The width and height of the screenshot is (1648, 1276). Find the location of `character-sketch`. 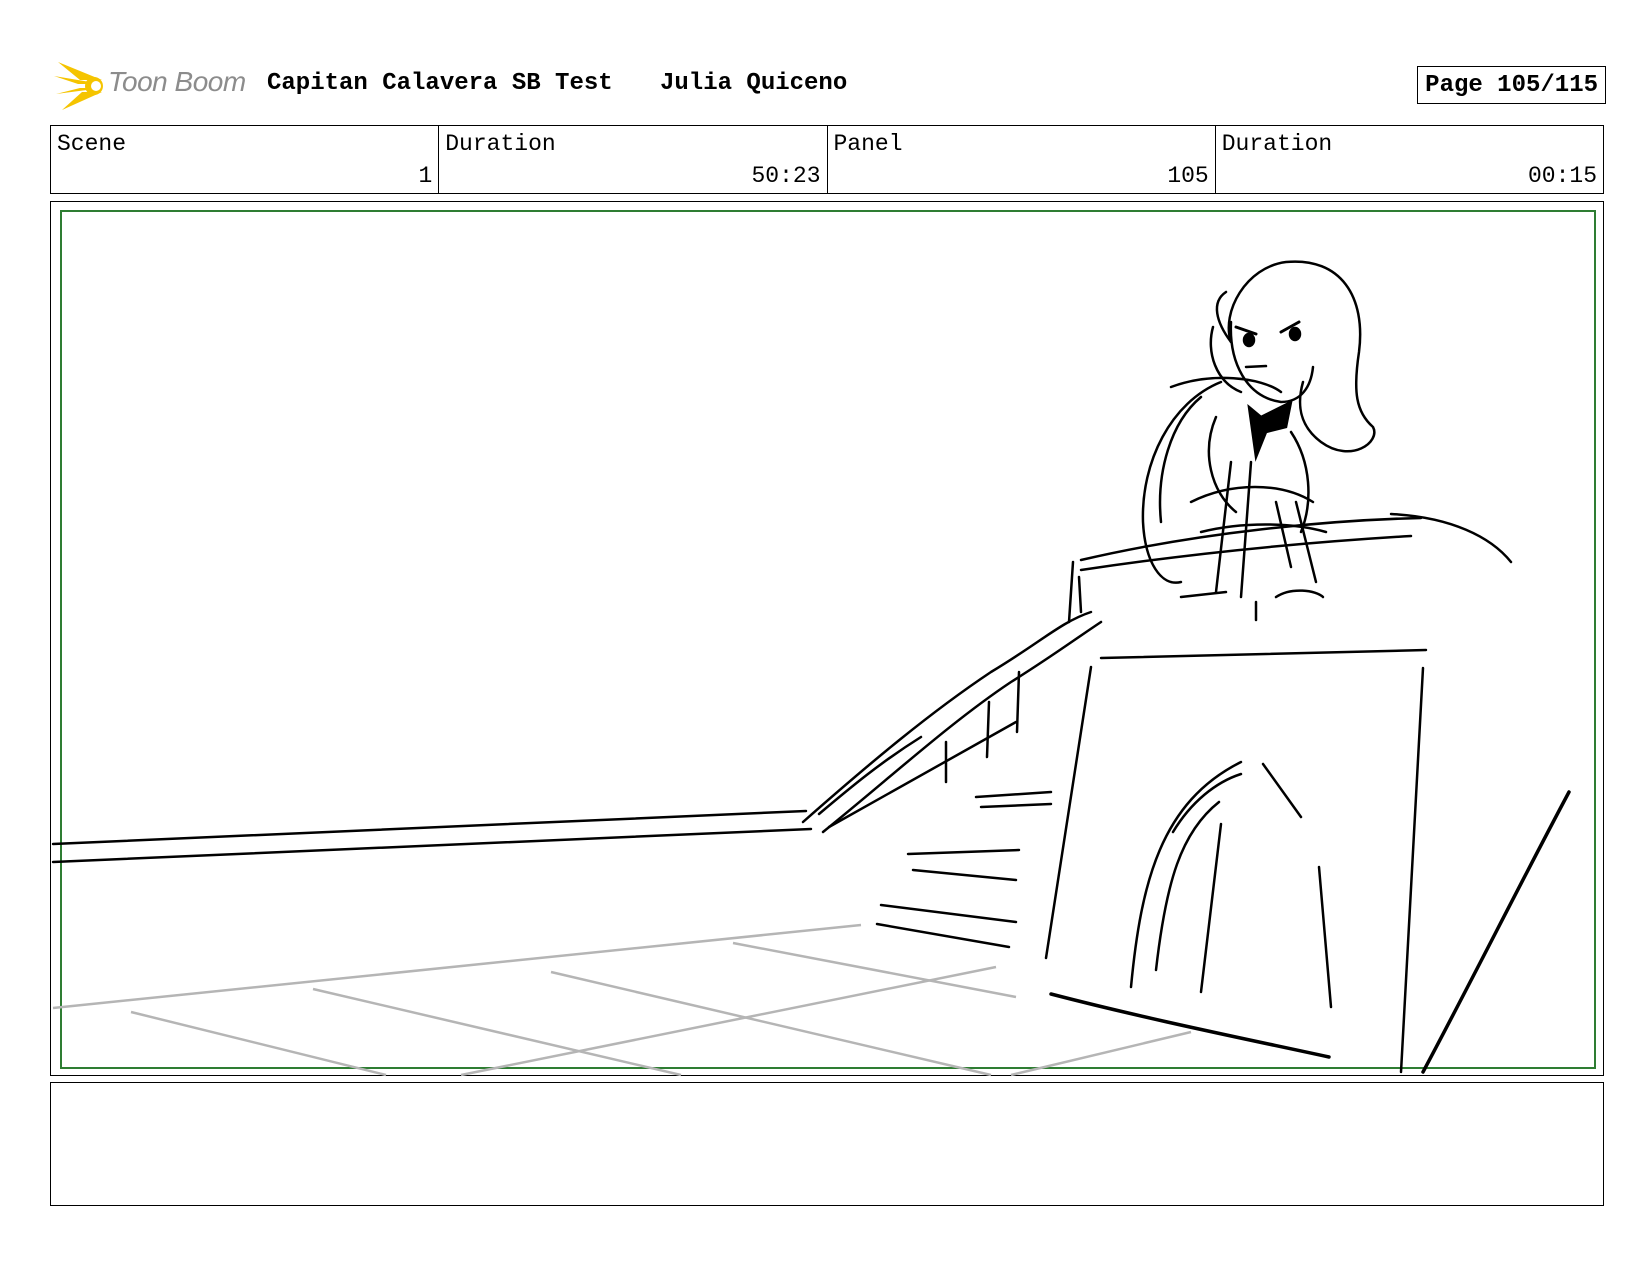

character-sketch is located at coordinates (1258, 441).